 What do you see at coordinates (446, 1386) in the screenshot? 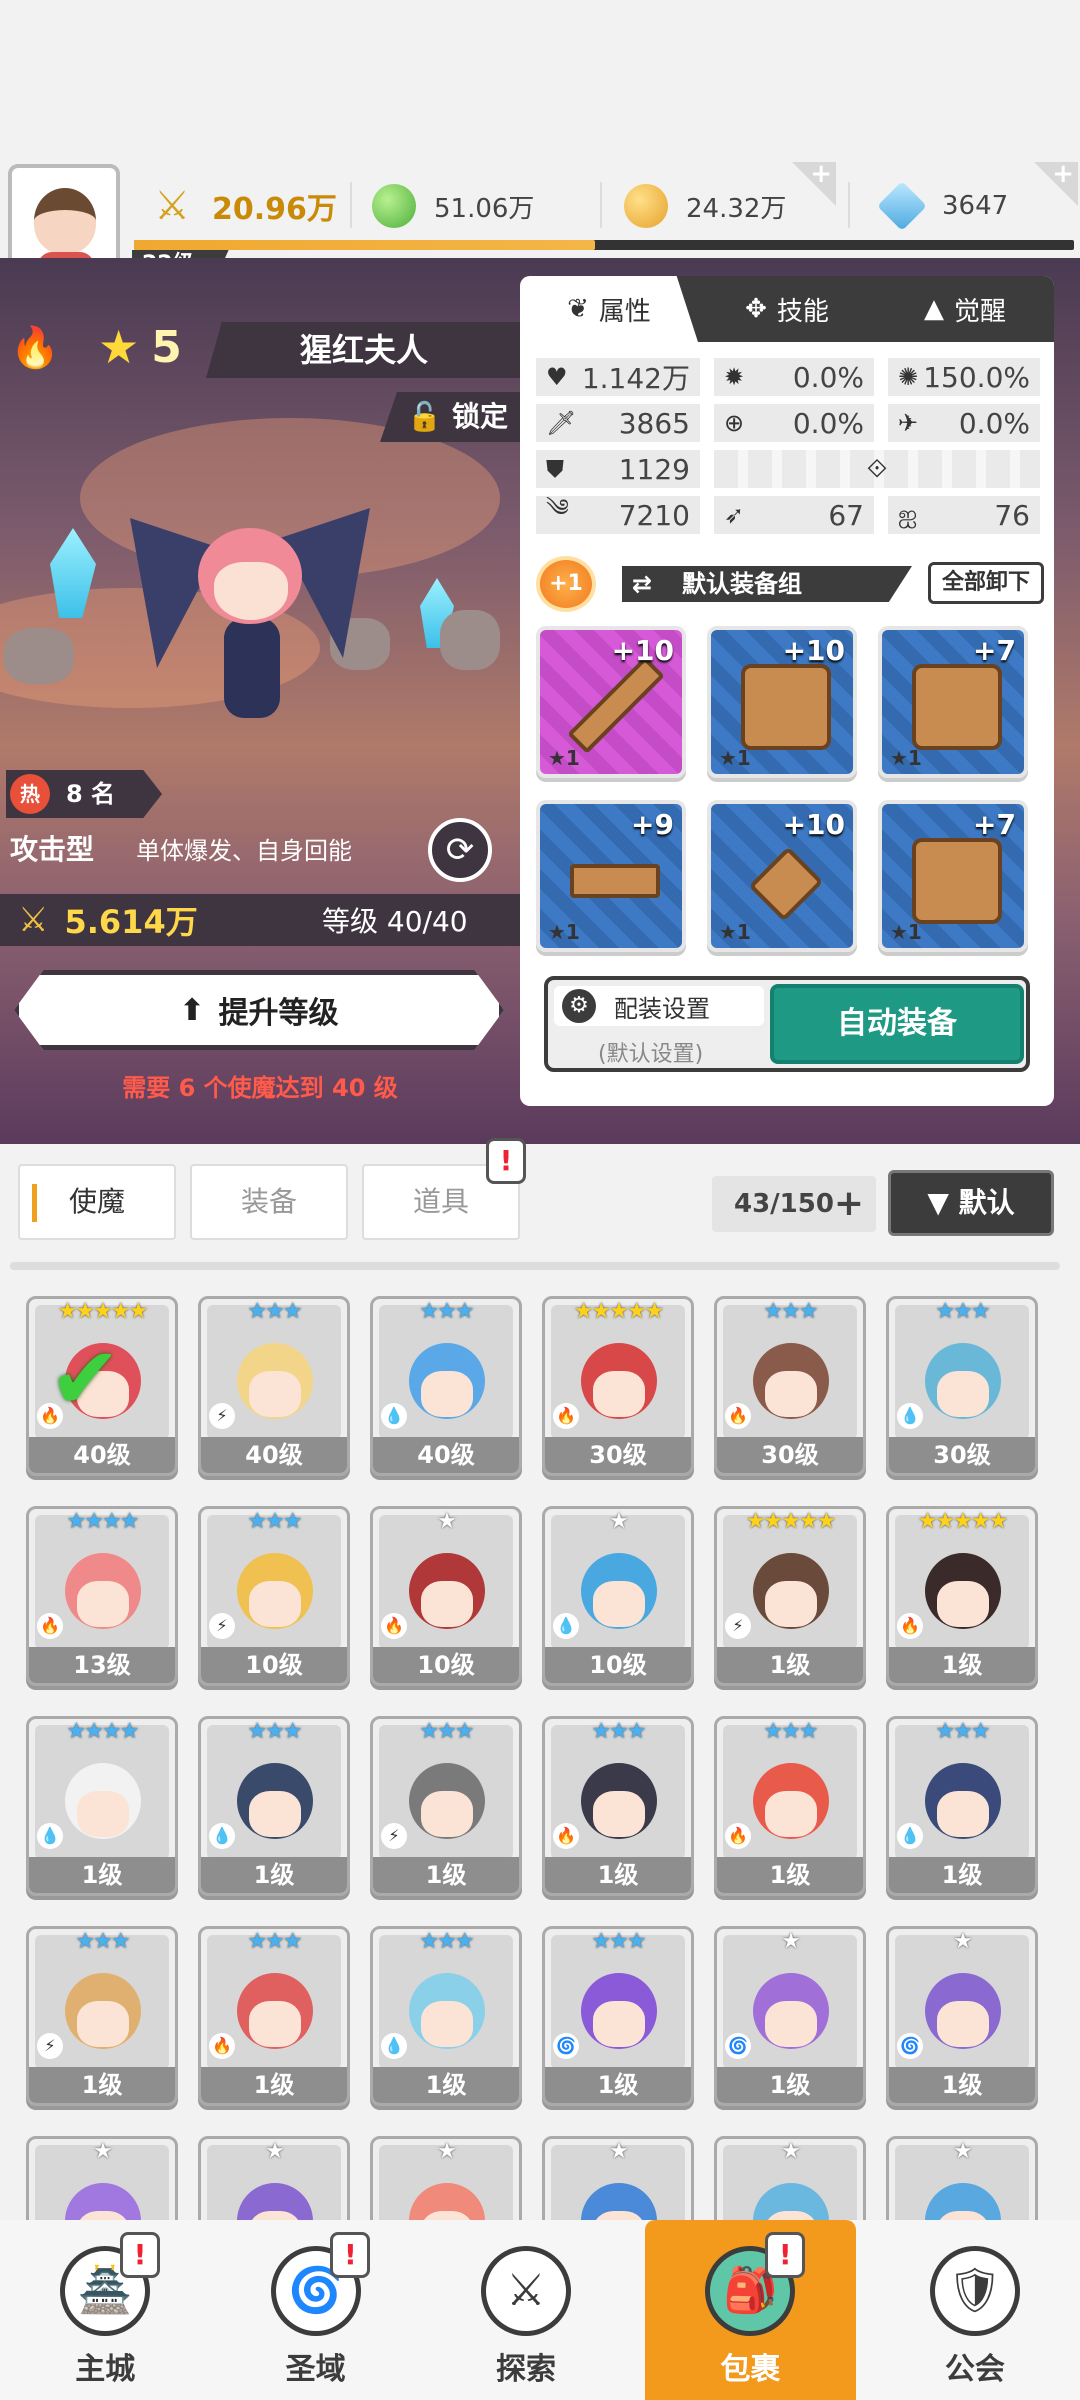
I see `familiar-card: ★★★ 💧 40级` at bounding box center [446, 1386].